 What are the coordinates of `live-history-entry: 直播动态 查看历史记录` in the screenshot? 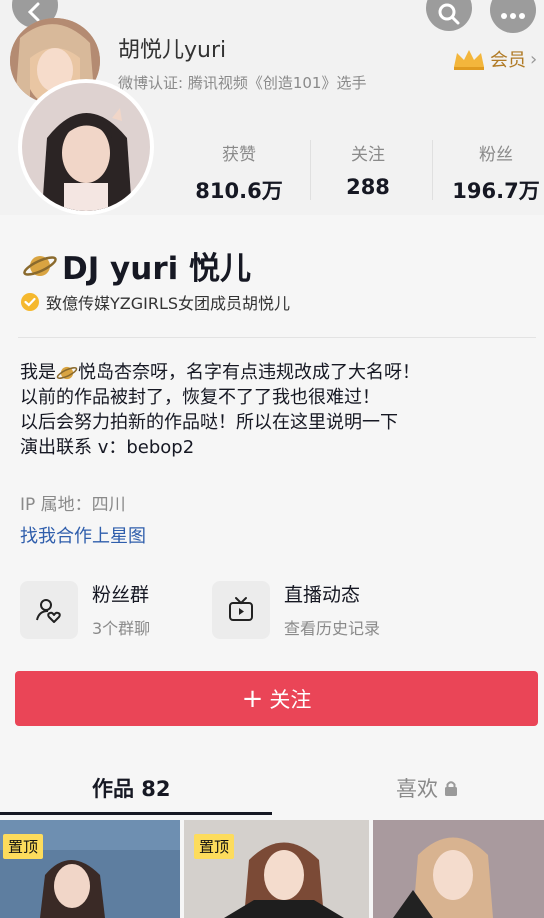 It's located at (296, 609).